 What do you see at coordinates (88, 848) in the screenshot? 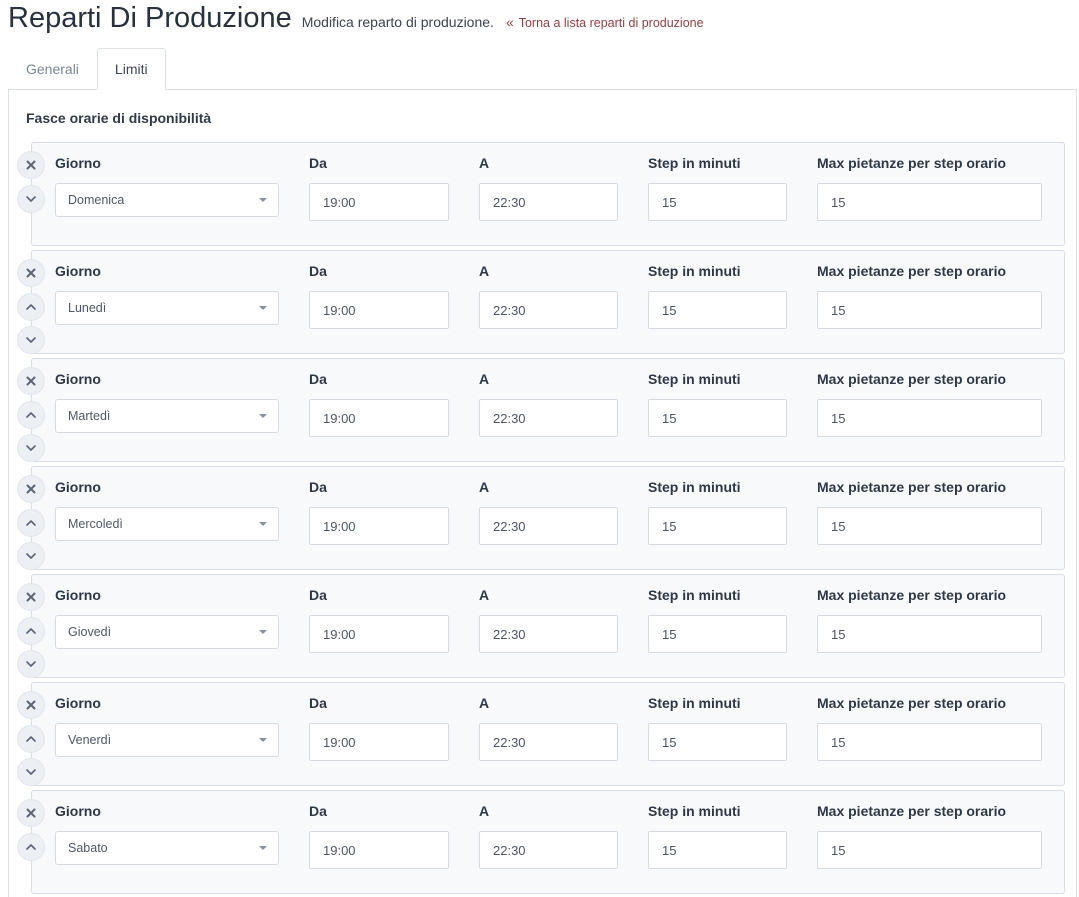
I see `giorno-value: Sabato` at bounding box center [88, 848].